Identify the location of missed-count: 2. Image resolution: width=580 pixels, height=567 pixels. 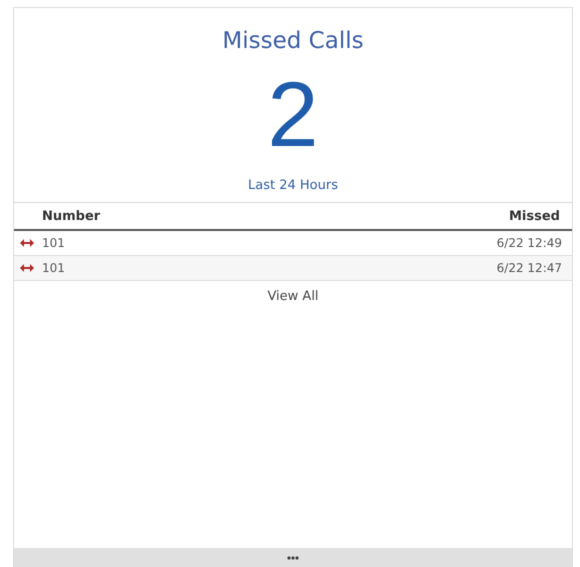
(293, 115).